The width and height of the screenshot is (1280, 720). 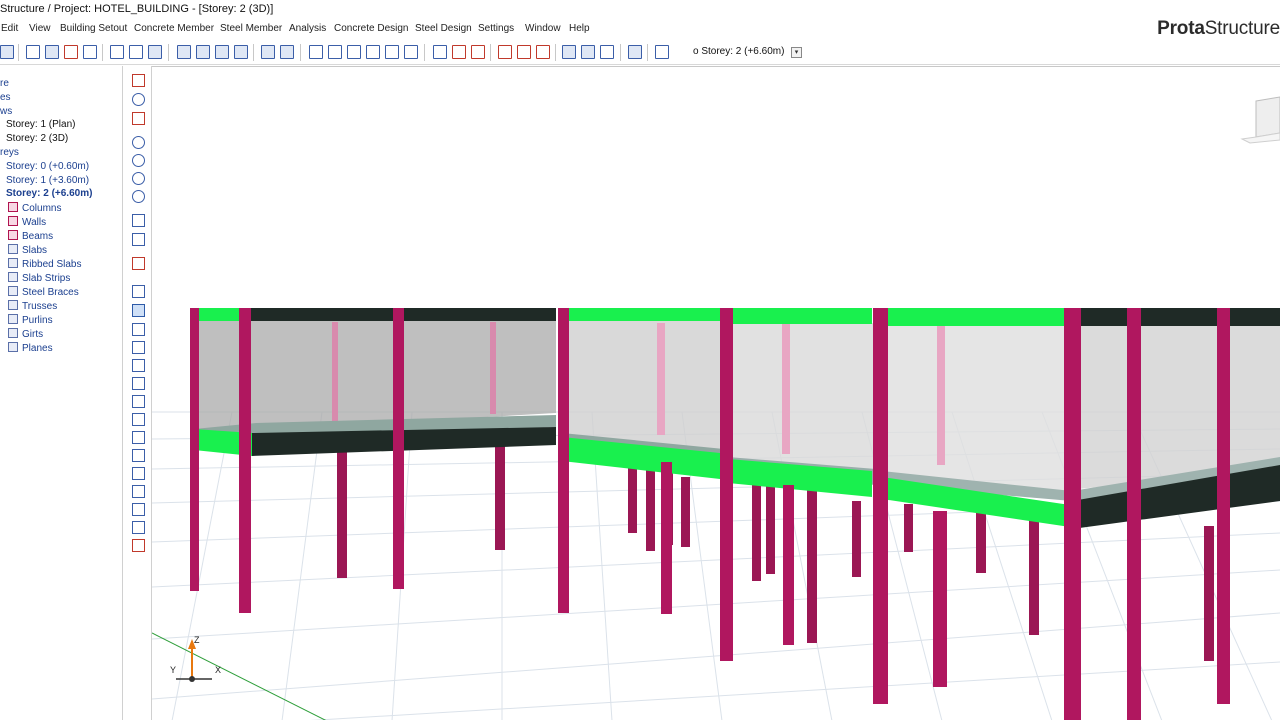 What do you see at coordinates (138, 220) in the screenshot?
I see `view-direction-icon` at bounding box center [138, 220].